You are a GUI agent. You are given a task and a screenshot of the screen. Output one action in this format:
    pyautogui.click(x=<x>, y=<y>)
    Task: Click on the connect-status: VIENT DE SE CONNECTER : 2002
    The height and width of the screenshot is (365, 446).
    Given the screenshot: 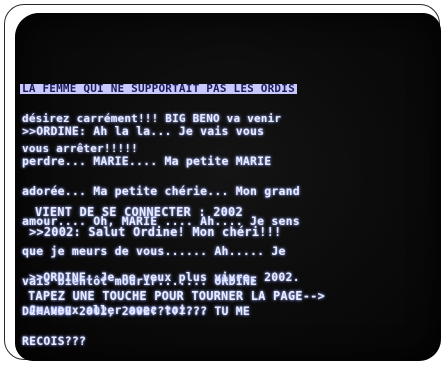 What is the action you would take?
    pyautogui.click(x=139, y=212)
    